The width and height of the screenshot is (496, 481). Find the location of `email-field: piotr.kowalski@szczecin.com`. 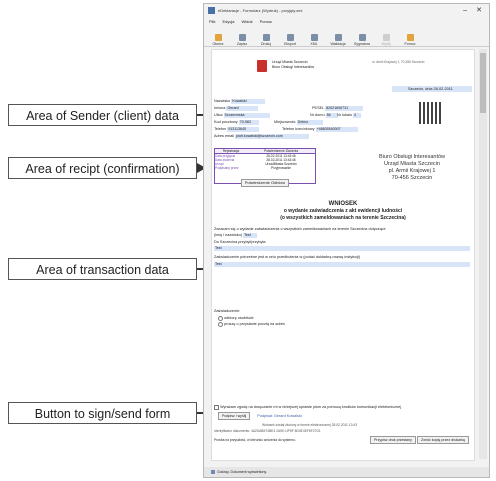

email-field: piotr.kowalski@szczecin.com is located at coordinates (272, 136).